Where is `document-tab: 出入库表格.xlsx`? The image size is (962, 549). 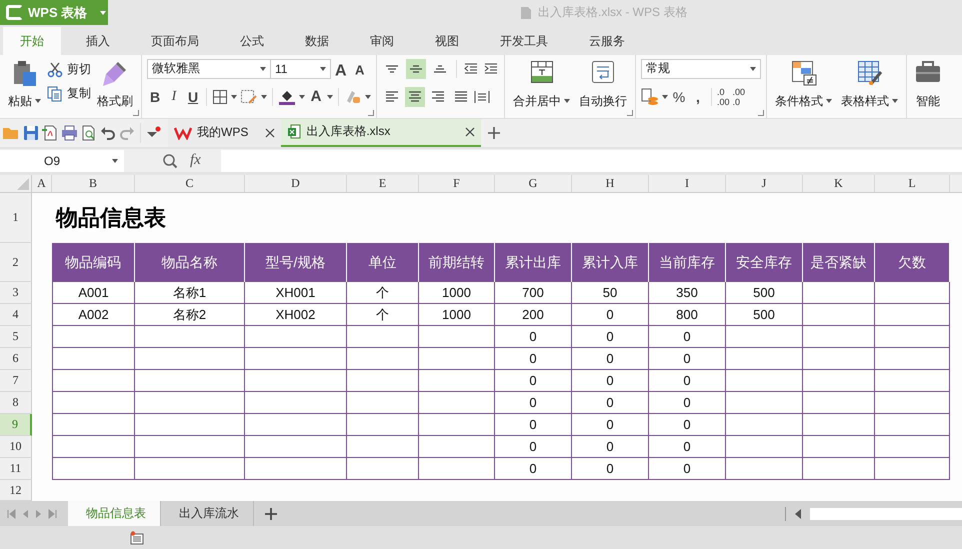
document-tab: 出入库表格.xlsx is located at coordinates (381, 132).